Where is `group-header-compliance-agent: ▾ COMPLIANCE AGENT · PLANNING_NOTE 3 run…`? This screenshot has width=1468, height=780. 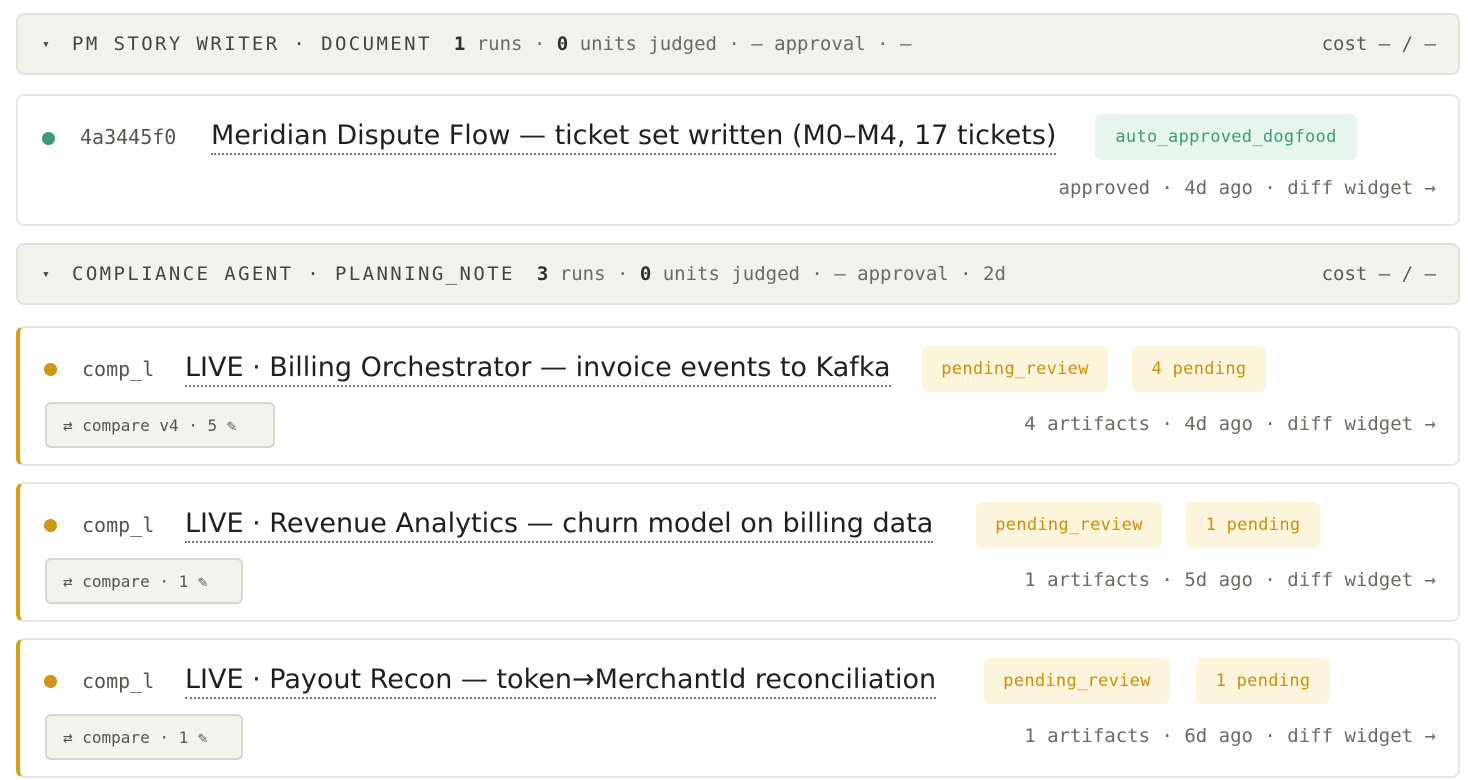
group-header-compliance-agent: ▾ COMPLIANCE AGENT · PLANNING_NOTE 3 run… is located at coordinates (738, 274).